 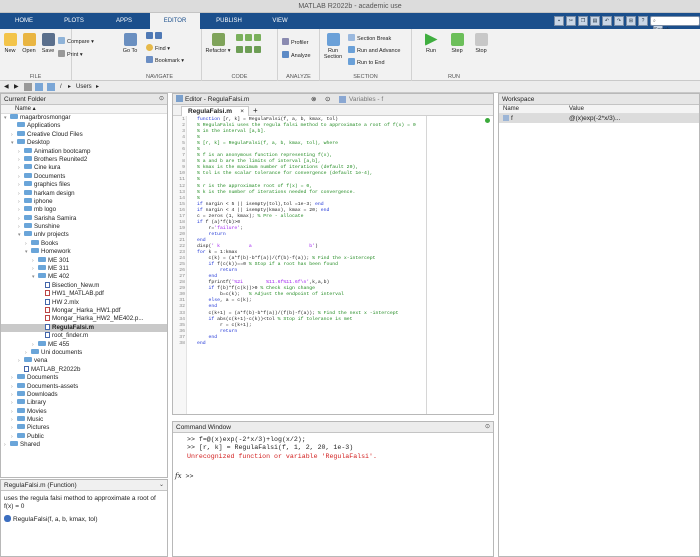 What do you see at coordinates (571, 21) in the screenshot?
I see `cut-quick-icon: ✂` at bounding box center [571, 21].